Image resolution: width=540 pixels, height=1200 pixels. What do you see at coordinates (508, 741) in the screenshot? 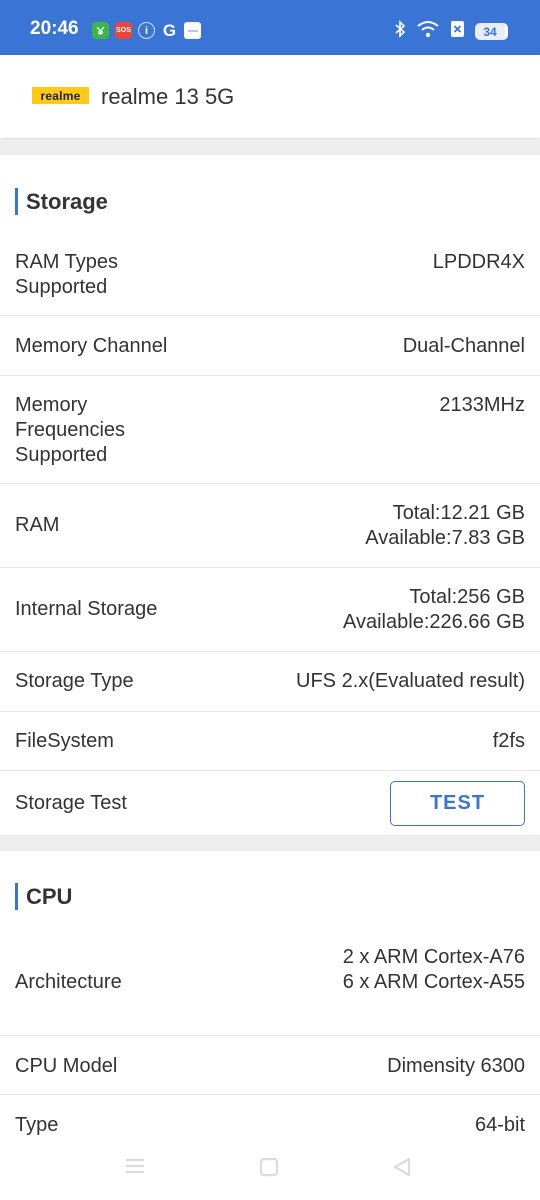
I see `row-value: f2fs` at bounding box center [508, 741].